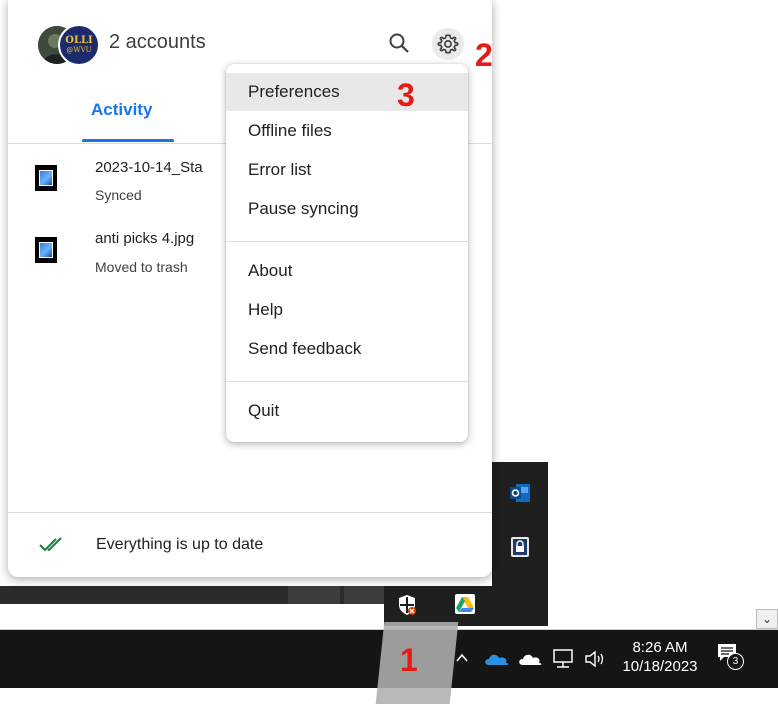  I want to click on menu-item-about: About, so click(347, 271).